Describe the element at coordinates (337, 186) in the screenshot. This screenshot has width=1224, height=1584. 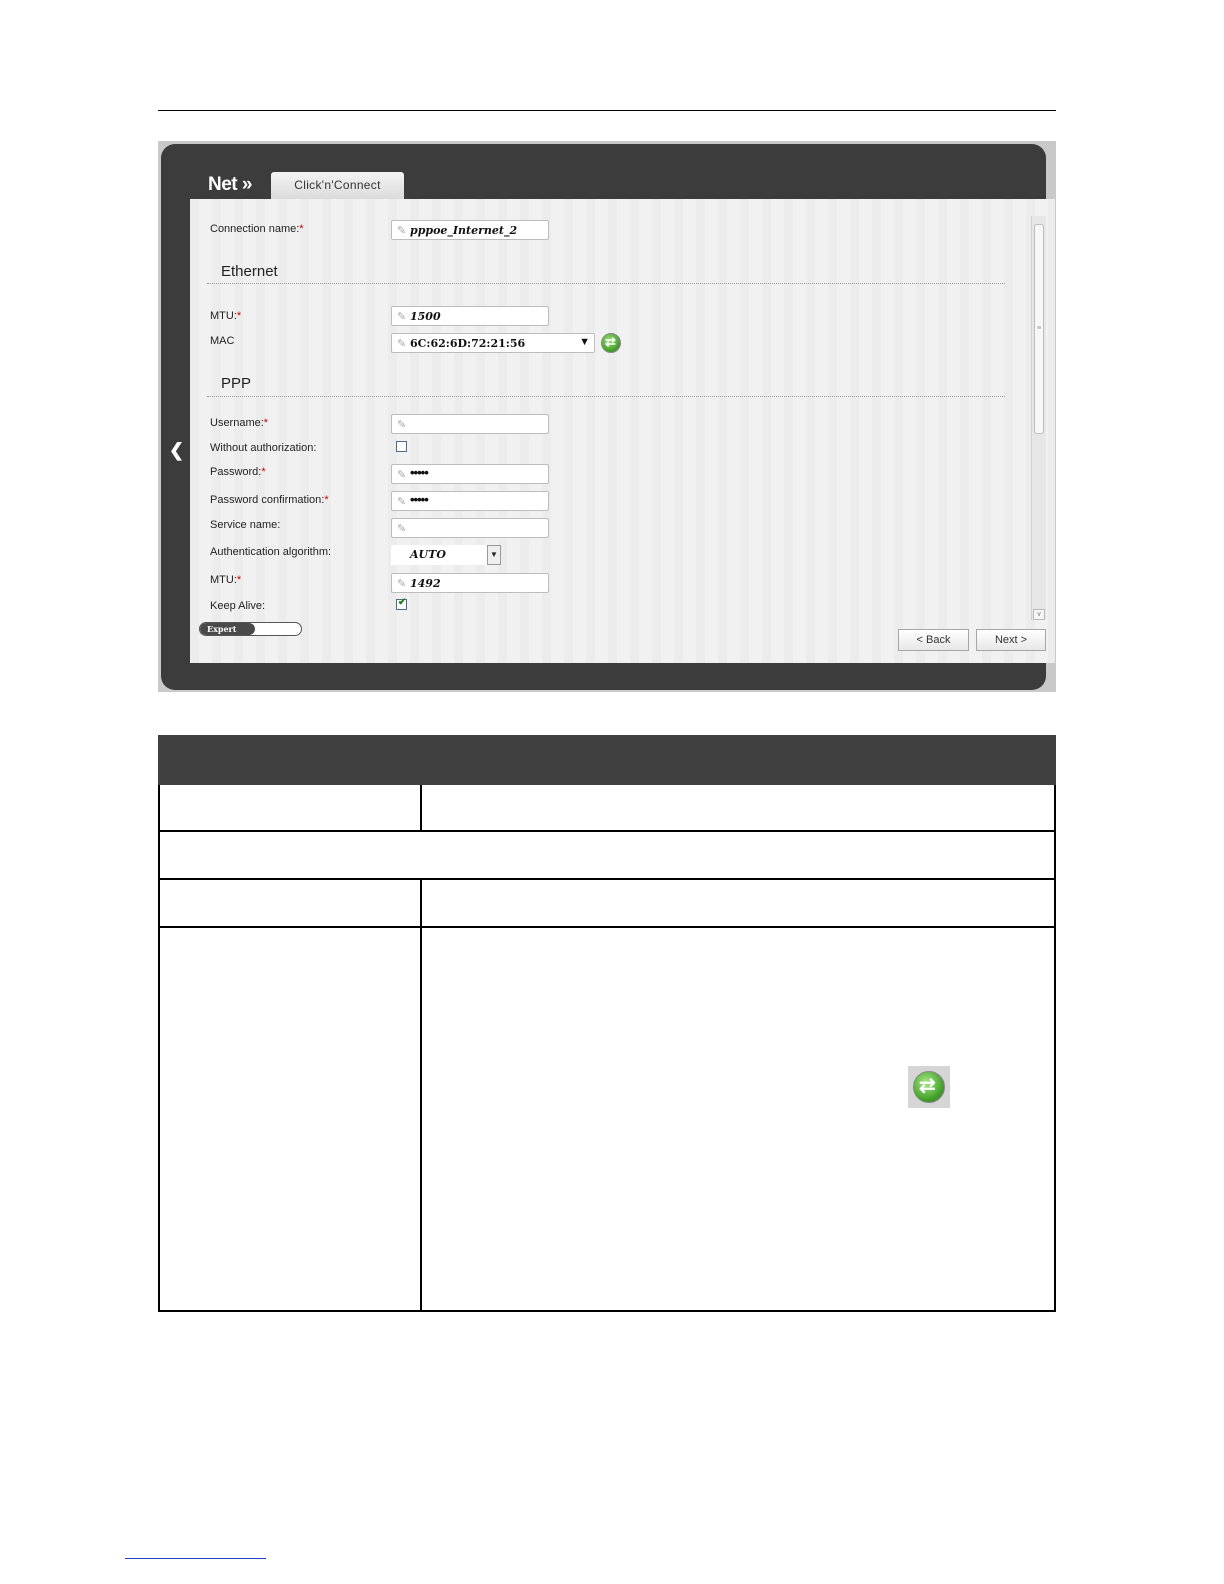
I see `tab-clickn-connect: Click'n'Connect` at that location.